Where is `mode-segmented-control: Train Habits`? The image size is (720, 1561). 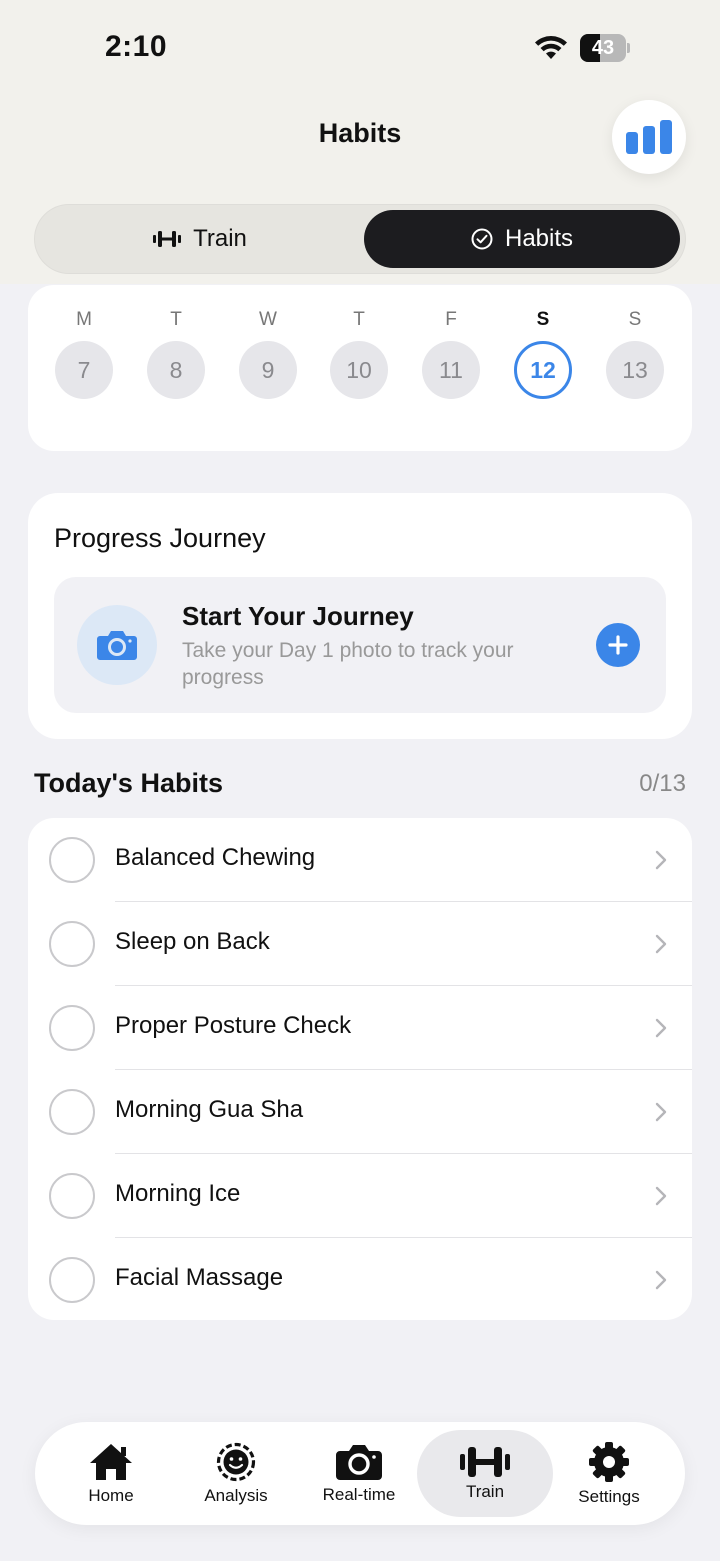
mode-segmented-control: Train Habits is located at coordinates (360, 239).